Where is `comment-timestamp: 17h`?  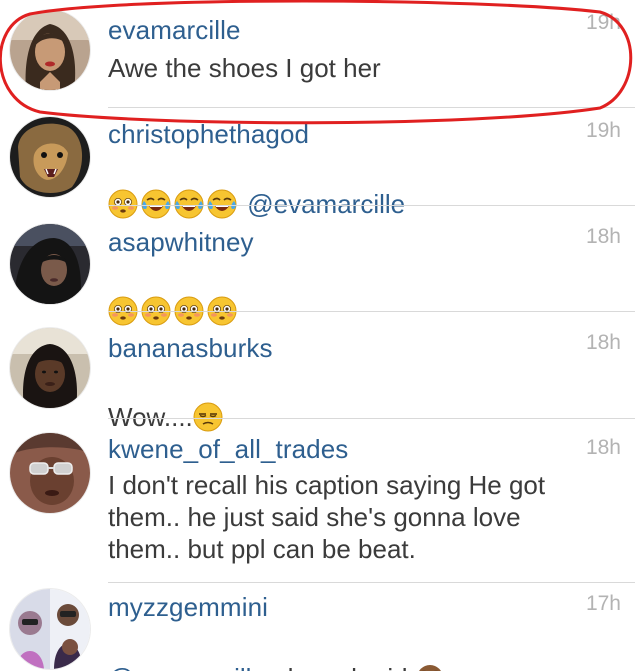 comment-timestamp: 17h is located at coordinates (603, 603).